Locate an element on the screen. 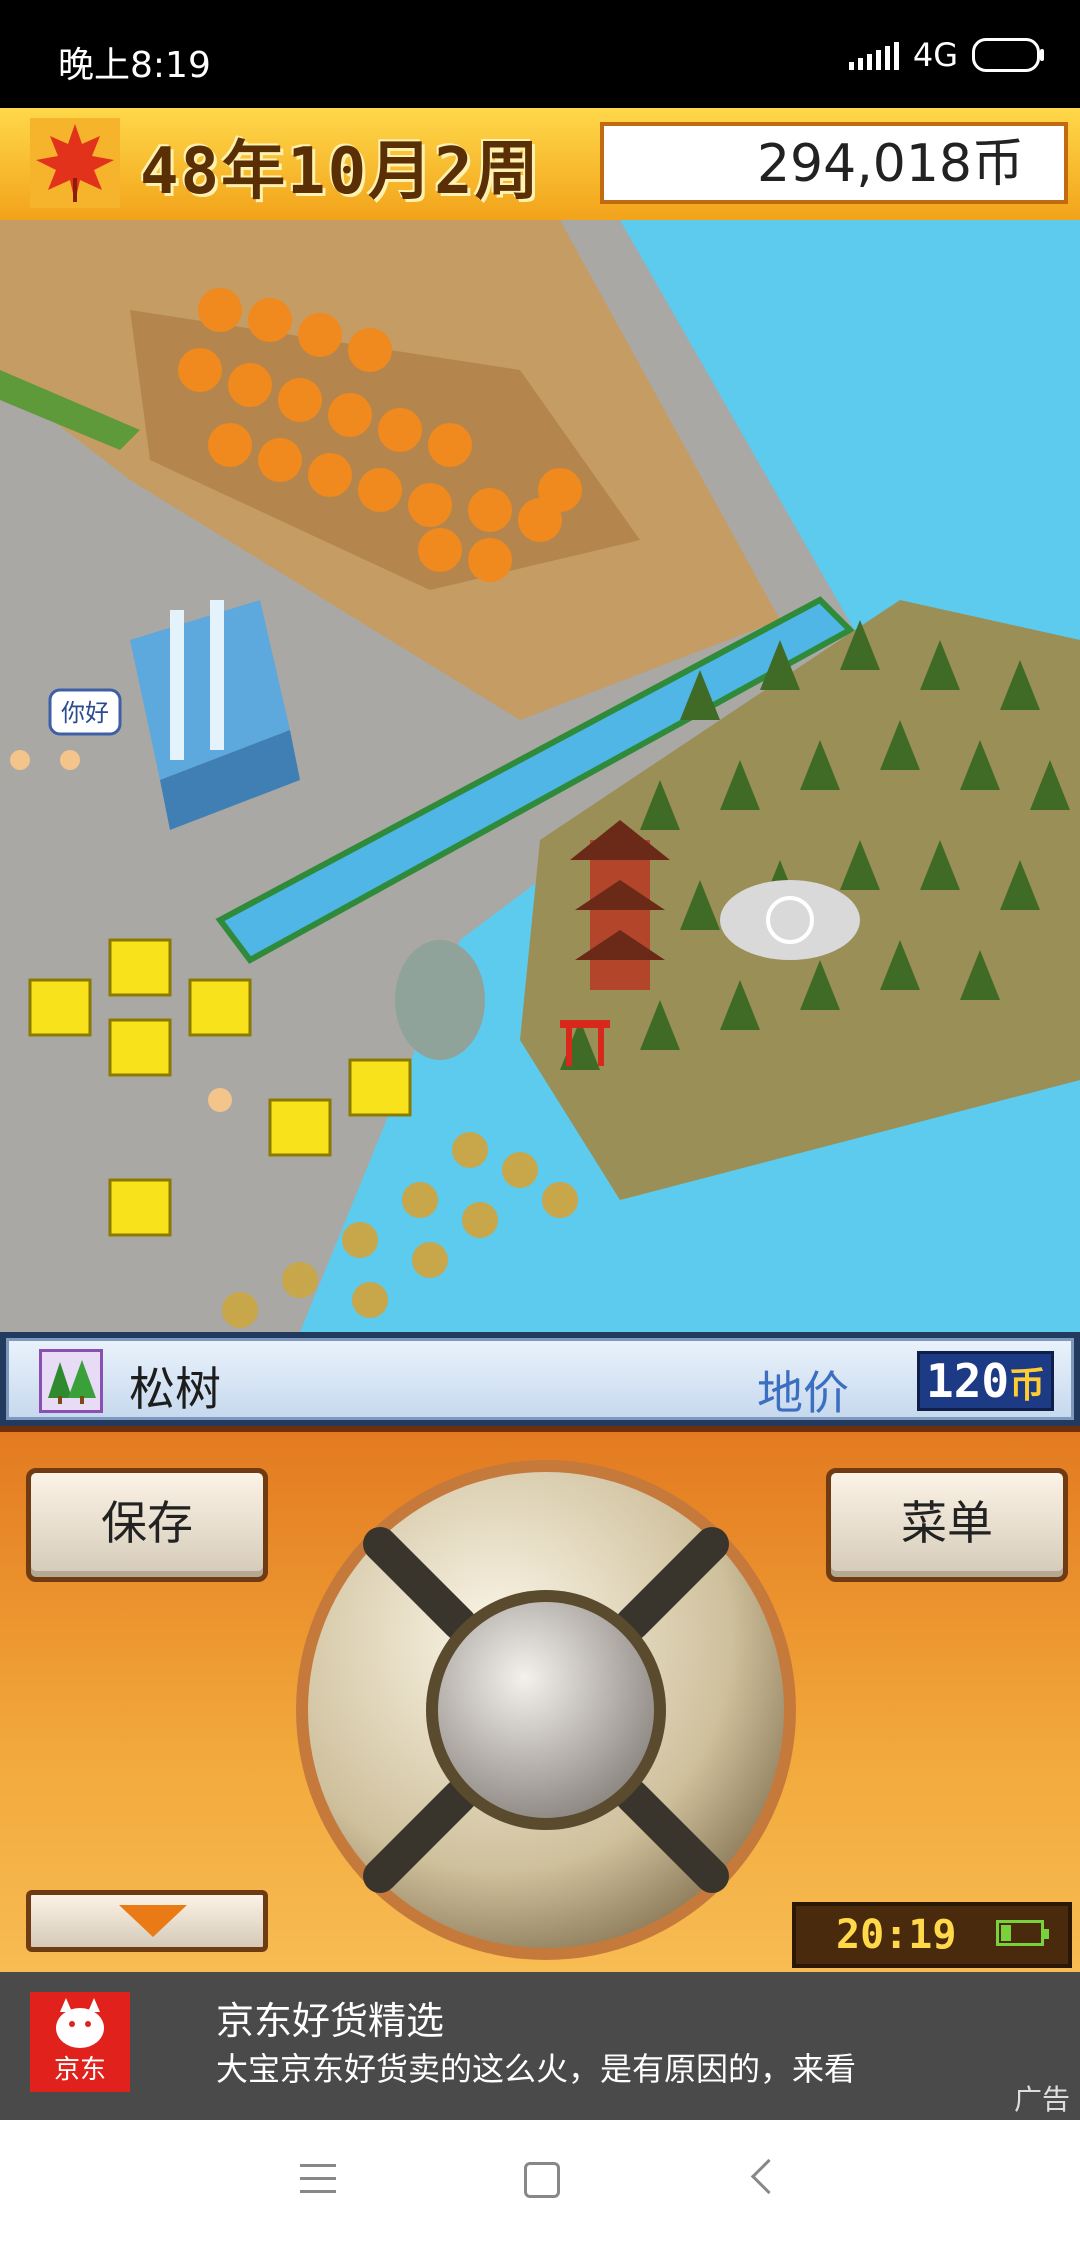  money-display: 294,018币 is located at coordinates (834, 163).